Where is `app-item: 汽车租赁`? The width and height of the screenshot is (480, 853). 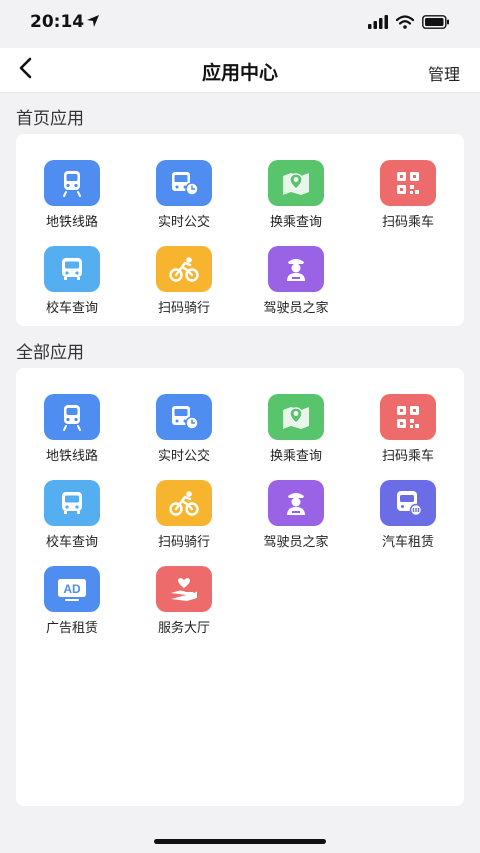 app-item: 汽车租赁 is located at coordinates (408, 522).